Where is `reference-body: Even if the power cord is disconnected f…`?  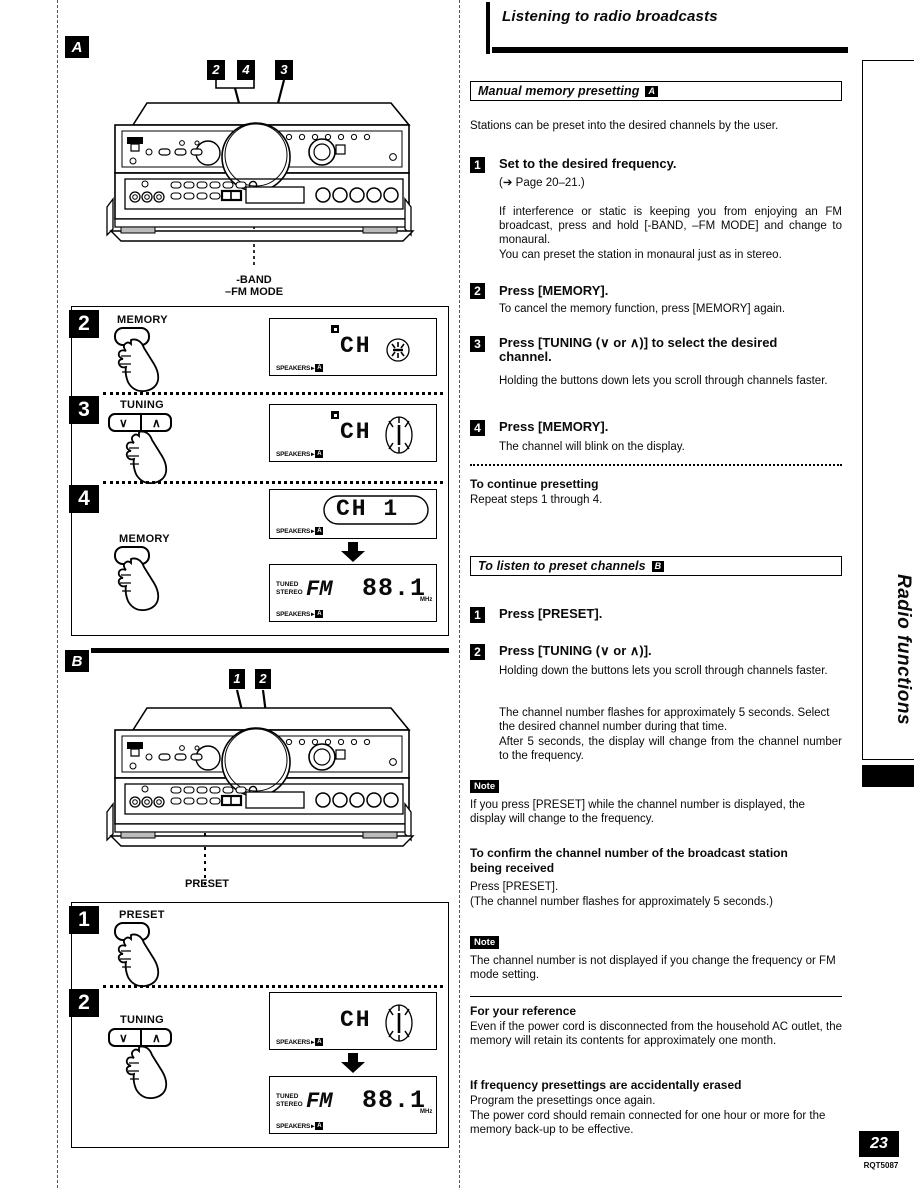
reference-body: Even if the power cord is disconnected f… is located at coordinates (656, 1034).